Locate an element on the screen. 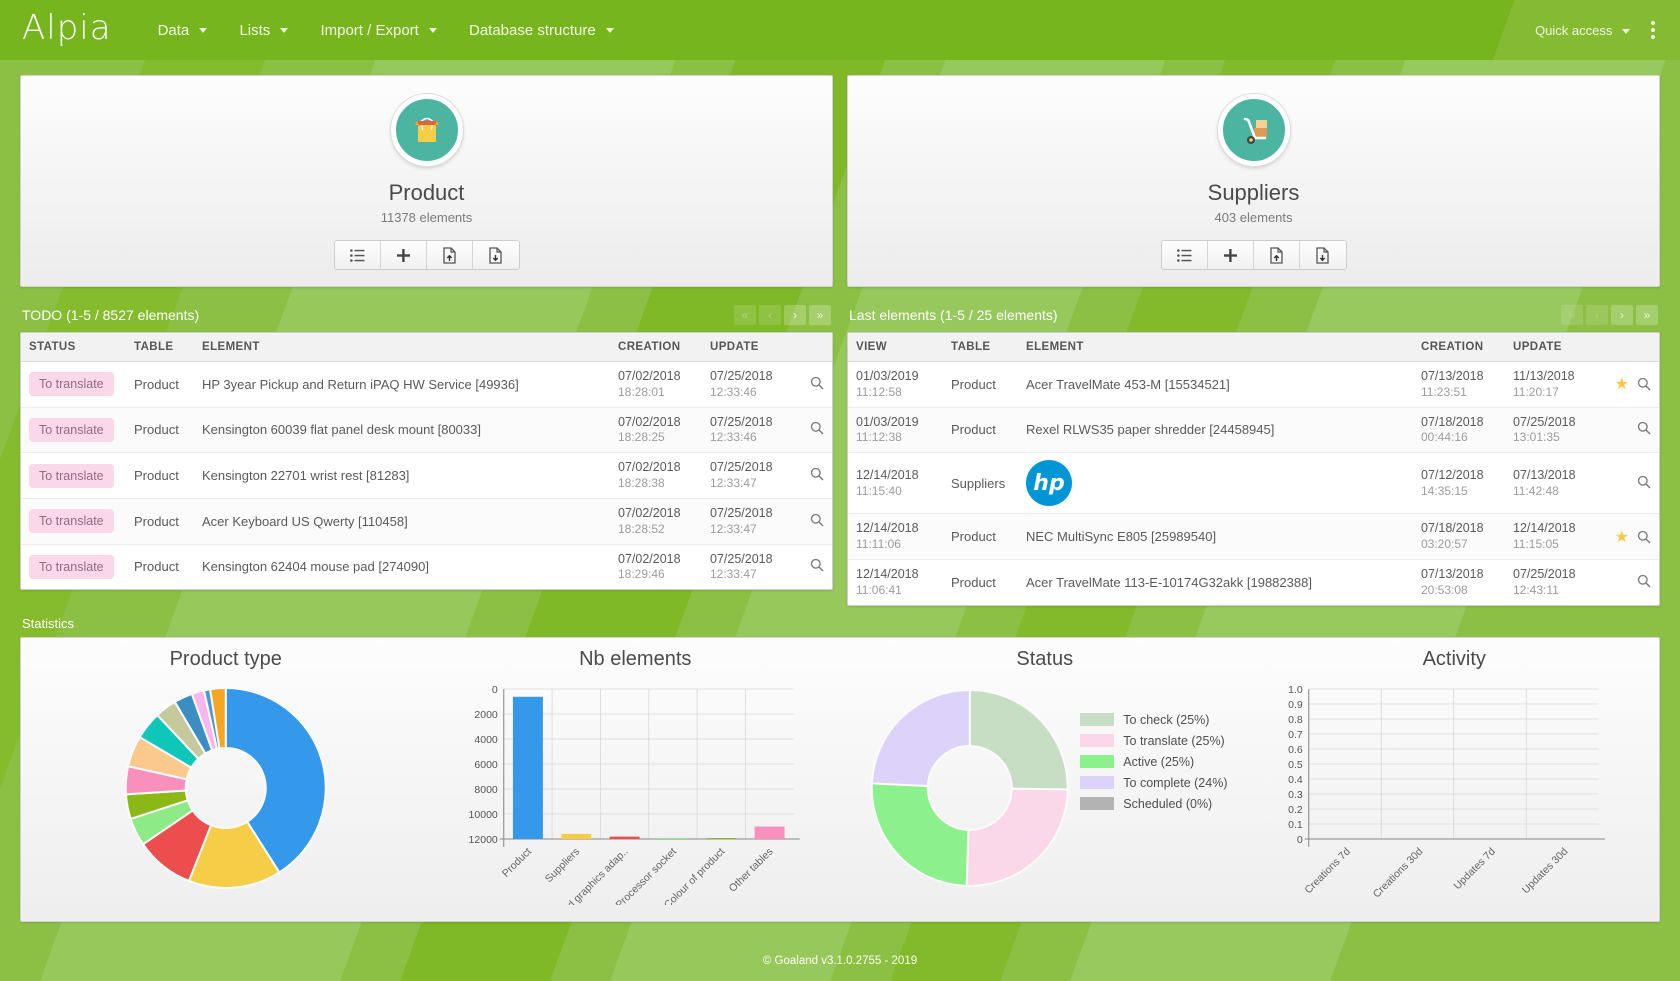 The width and height of the screenshot is (1680, 981). suppliers-import-button is located at coordinates (1276, 255).